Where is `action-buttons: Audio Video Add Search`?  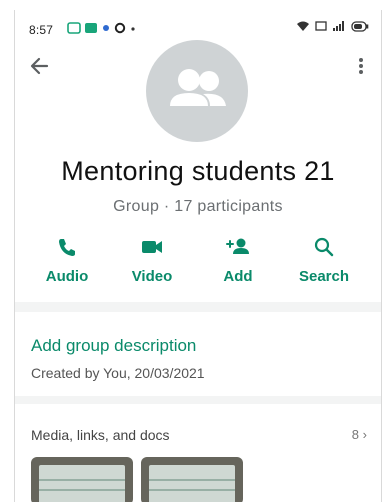 action-buttons: Audio Video Add Search is located at coordinates (198, 266).